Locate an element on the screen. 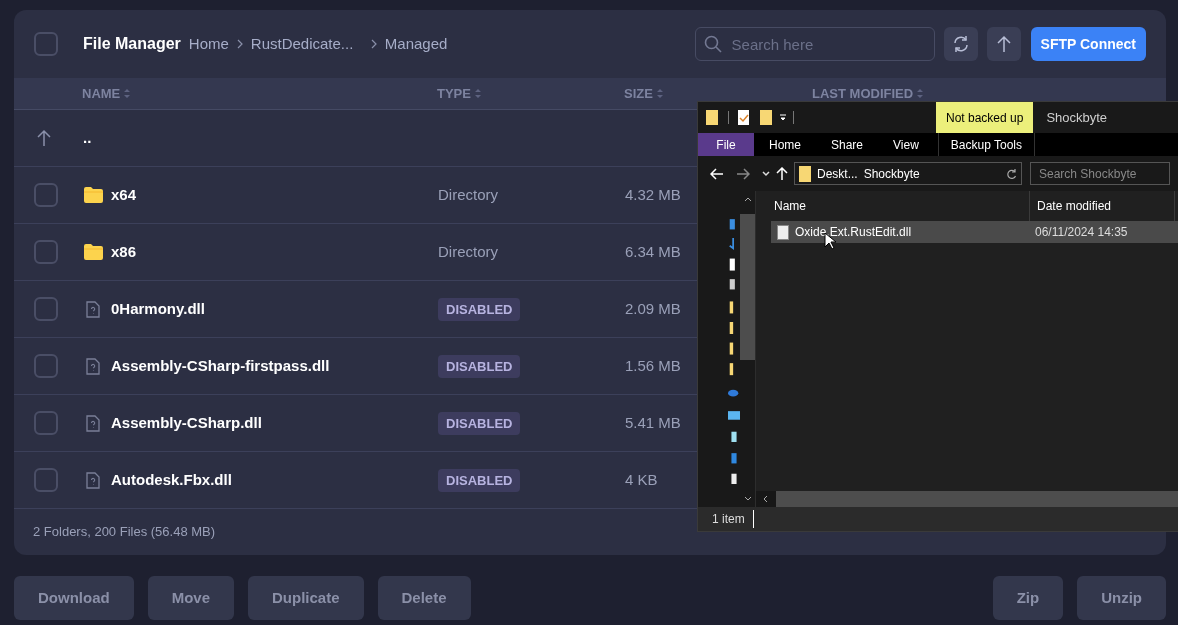 The image size is (1178, 625). file-name: Assembly-CSharp.dll is located at coordinates (274, 423).